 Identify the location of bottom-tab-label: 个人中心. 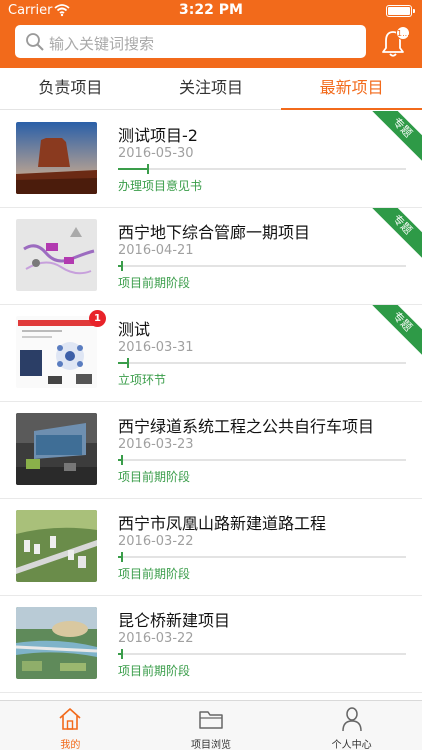
(351, 745).